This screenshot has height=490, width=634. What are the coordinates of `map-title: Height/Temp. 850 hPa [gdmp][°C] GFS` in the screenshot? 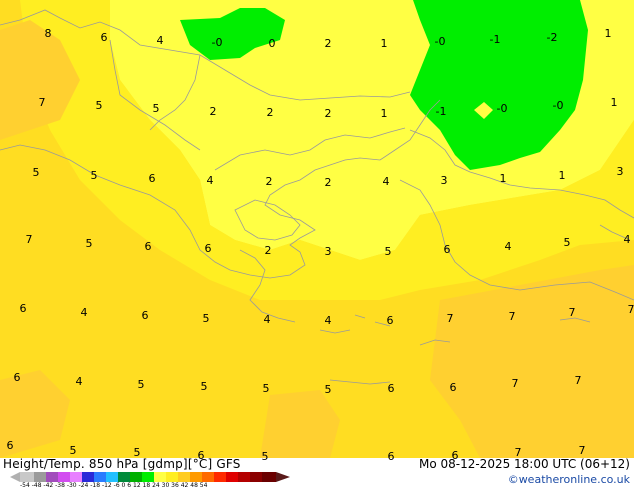 It's located at (122, 464).